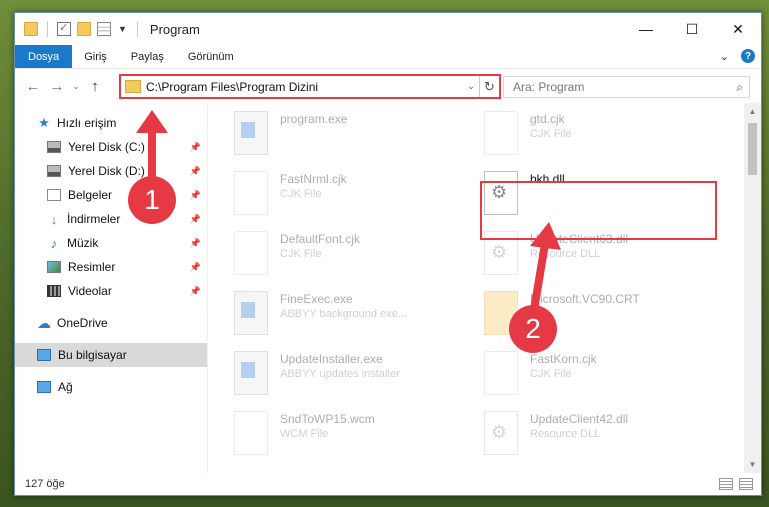 This screenshot has height=507, width=769. Describe the element at coordinates (152, 200) in the screenshot. I see `step-1-callout: 1` at that location.